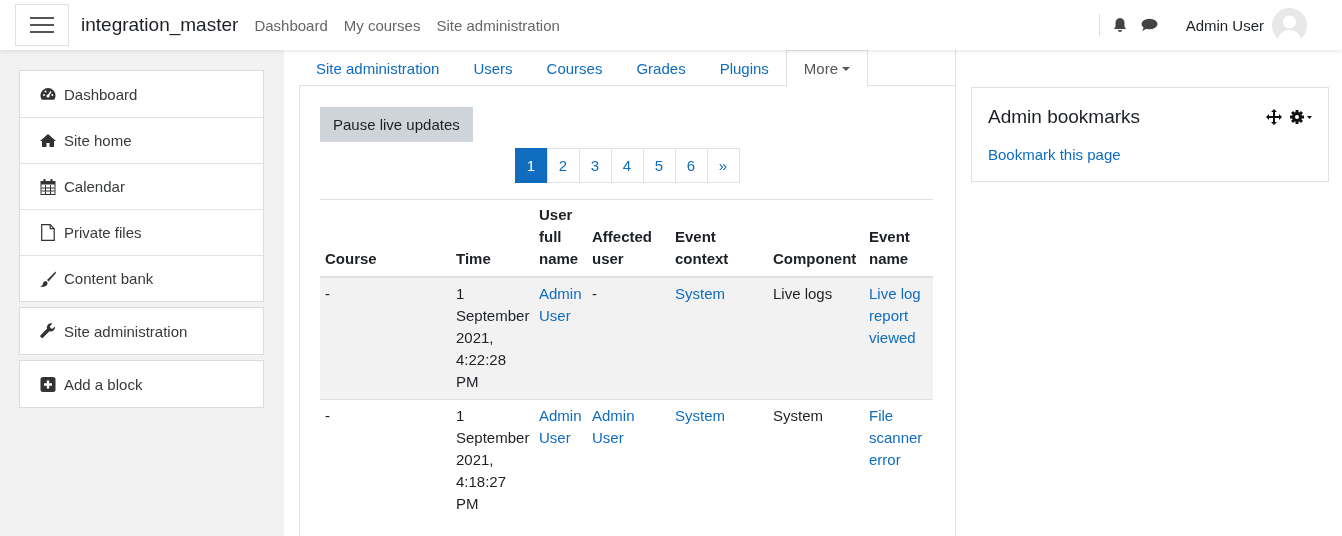  Describe the element at coordinates (382, 25) in the screenshot. I see `nav-link: My courses` at that location.